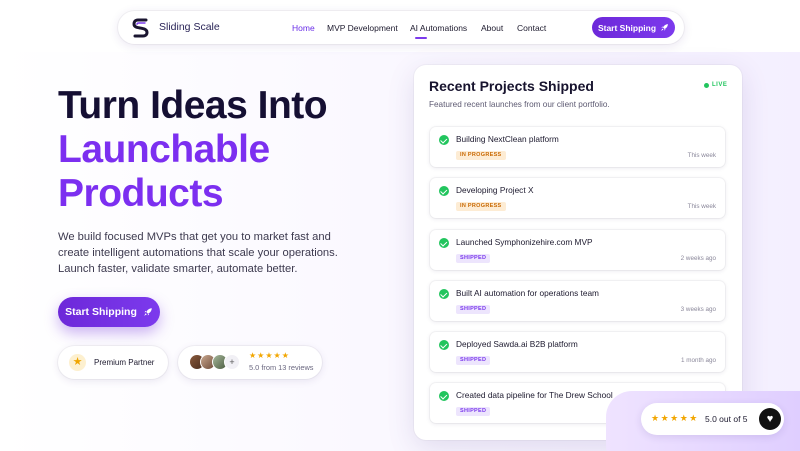 The width and height of the screenshot is (800, 451). Describe the element at coordinates (527, 293) in the screenshot. I see `project-title: Built AI automation for operations team` at that location.